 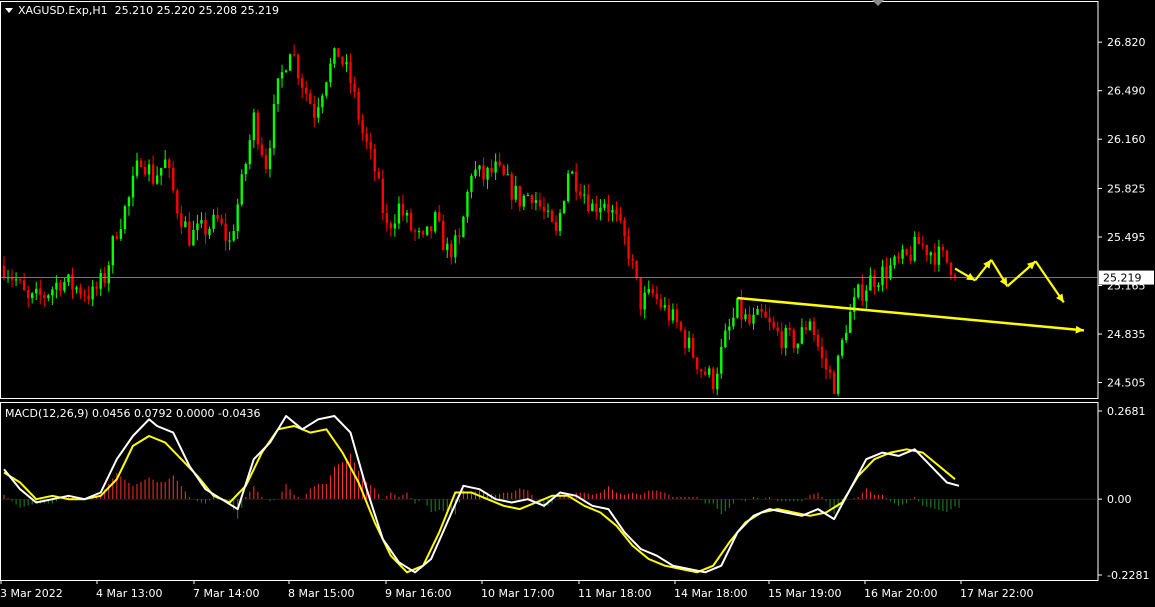 I want to click on macd-tick-label: 0.00, so click(x=1119, y=499).